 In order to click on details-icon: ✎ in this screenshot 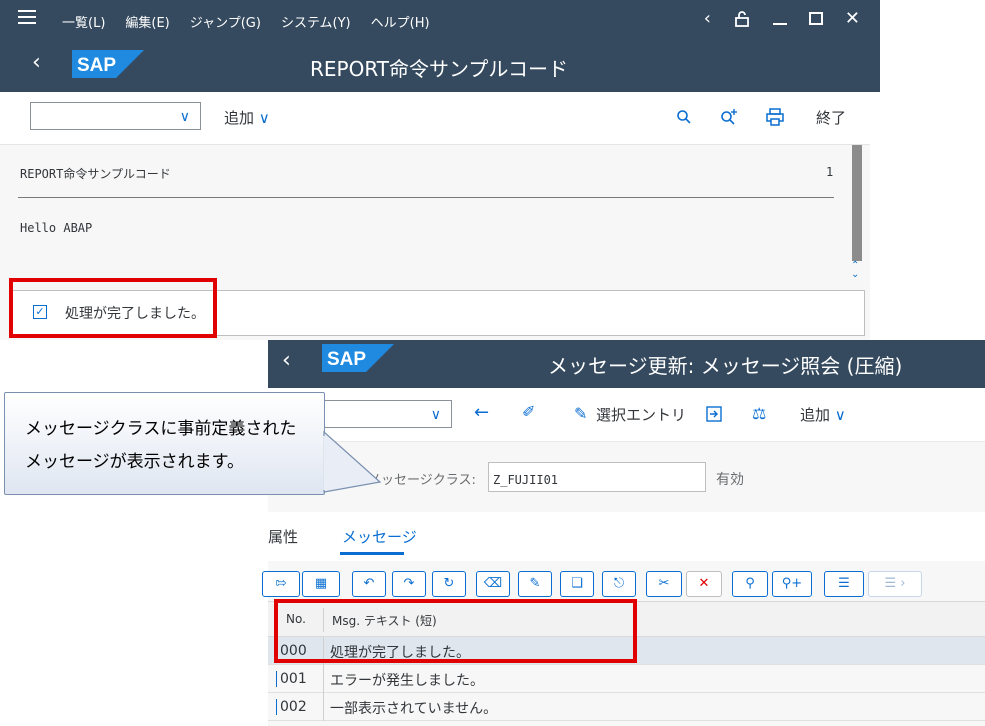, I will do `click(535, 584)`.